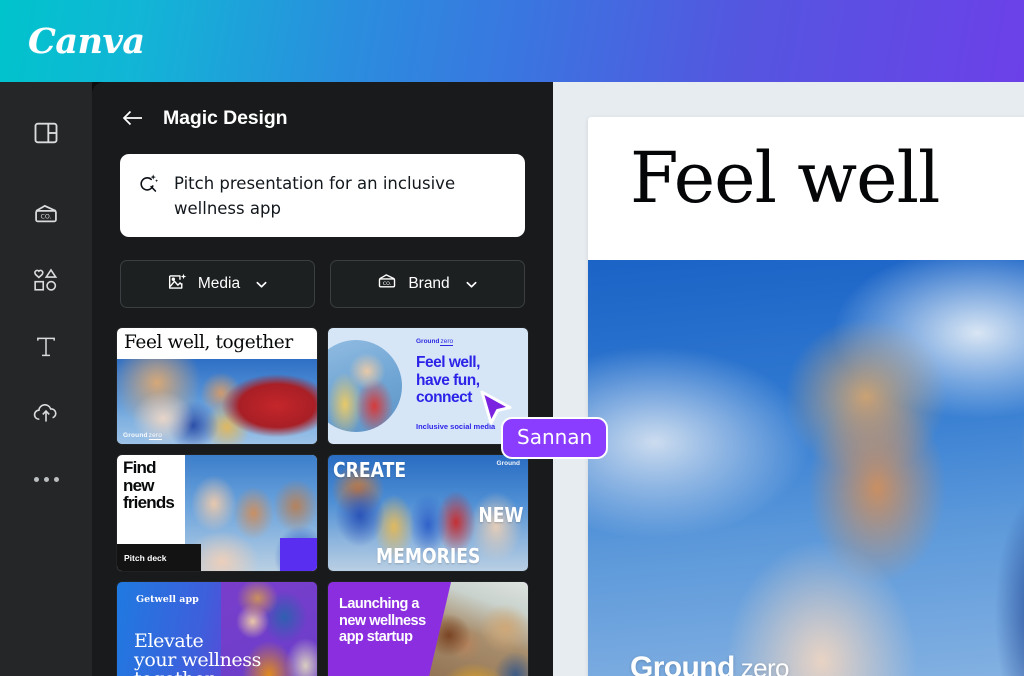  What do you see at coordinates (217, 386) in the screenshot?
I see `template-card: Feel well, together Groundzero` at bounding box center [217, 386].